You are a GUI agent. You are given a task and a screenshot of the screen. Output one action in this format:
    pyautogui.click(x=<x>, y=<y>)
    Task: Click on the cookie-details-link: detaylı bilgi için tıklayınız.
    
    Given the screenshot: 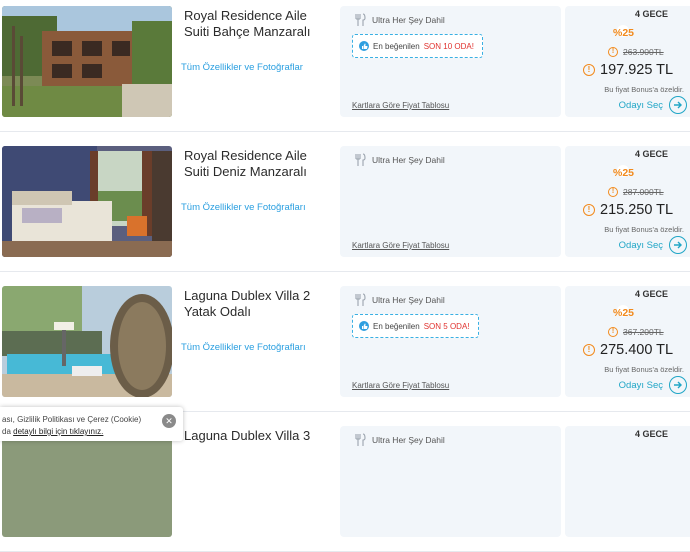 What is the action you would take?
    pyautogui.click(x=58, y=431)
    